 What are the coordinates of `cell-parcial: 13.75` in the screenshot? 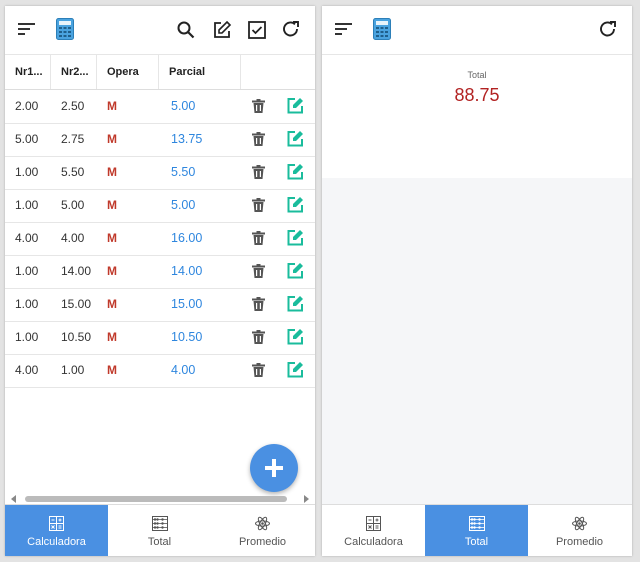 It's located at (187, 139).